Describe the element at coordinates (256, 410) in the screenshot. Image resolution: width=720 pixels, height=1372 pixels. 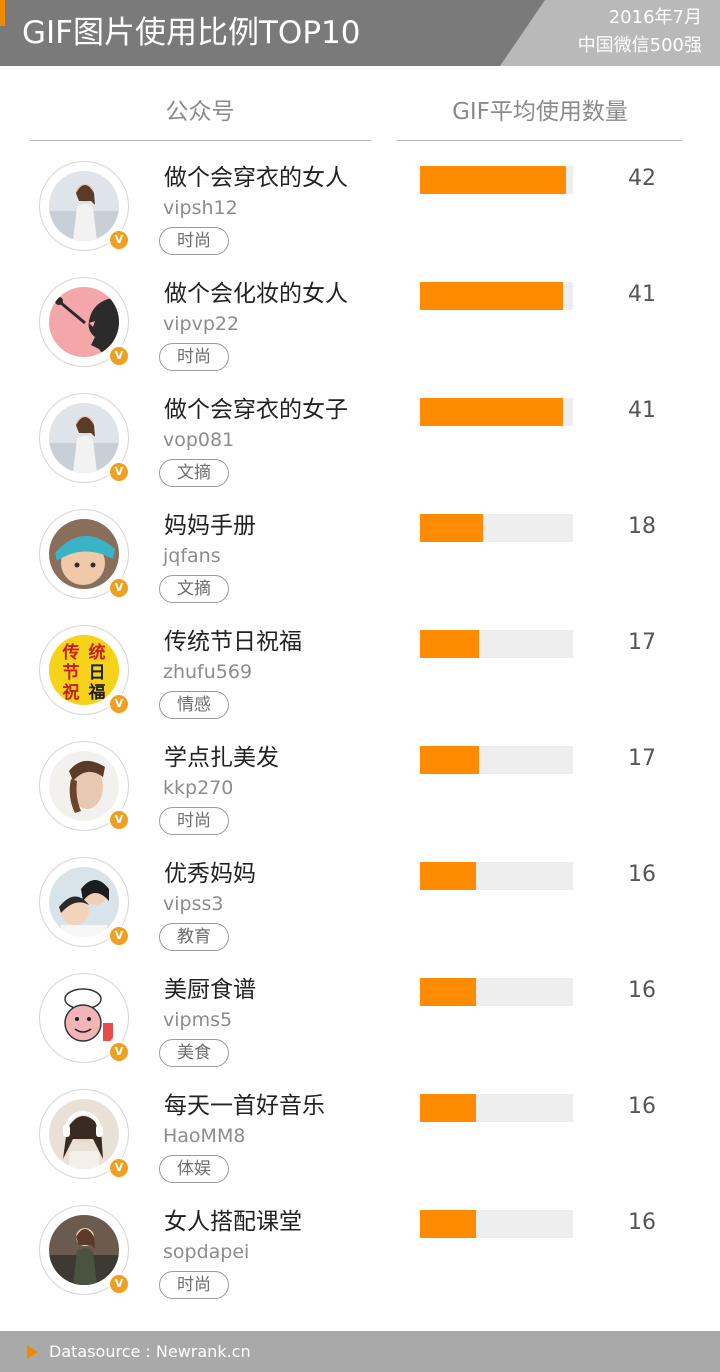
I see `account-name: 做个会穿衣的女子` at that location.